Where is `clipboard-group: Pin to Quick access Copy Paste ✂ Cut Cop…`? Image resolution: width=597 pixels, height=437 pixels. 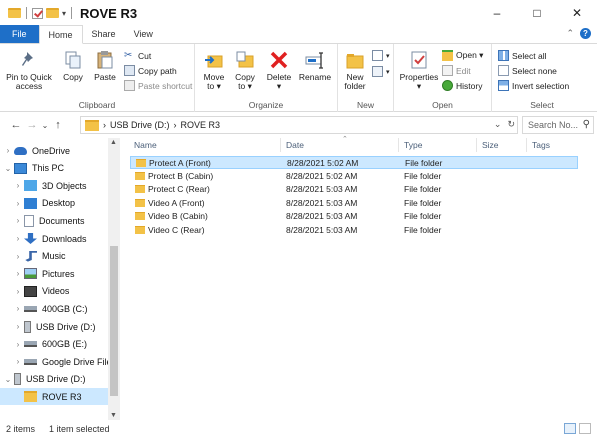
clipboard-group: Pin to Quick access Copy Paste ✂ Cut Cop… is located at coordinates (97, 78).